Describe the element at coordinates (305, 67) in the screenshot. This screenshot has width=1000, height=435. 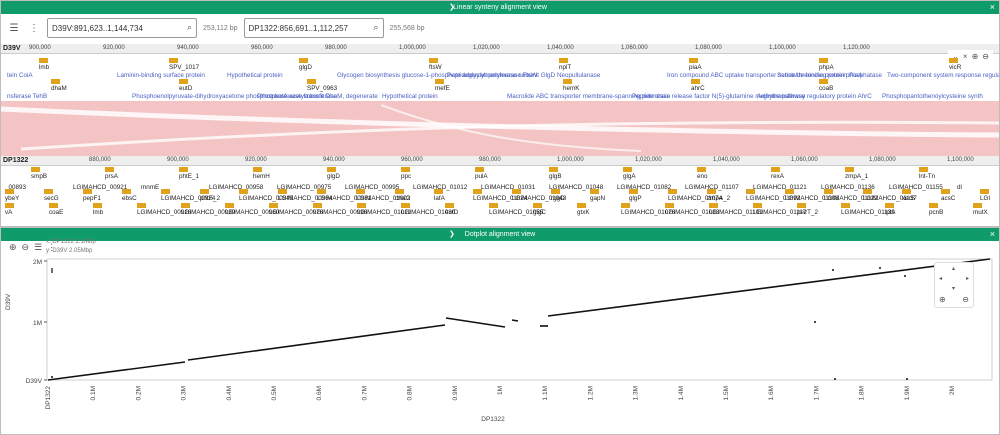
I see `gene-label: glgD` at that location.